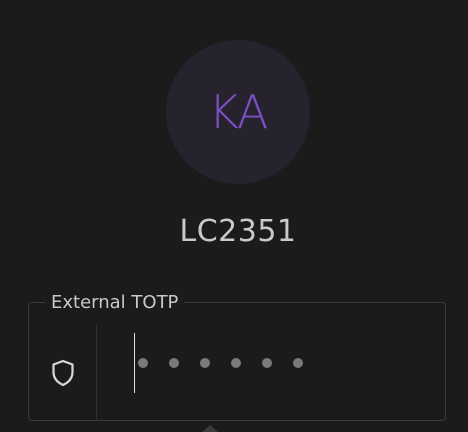  I want to click on shield-icon, so click(62, 373).